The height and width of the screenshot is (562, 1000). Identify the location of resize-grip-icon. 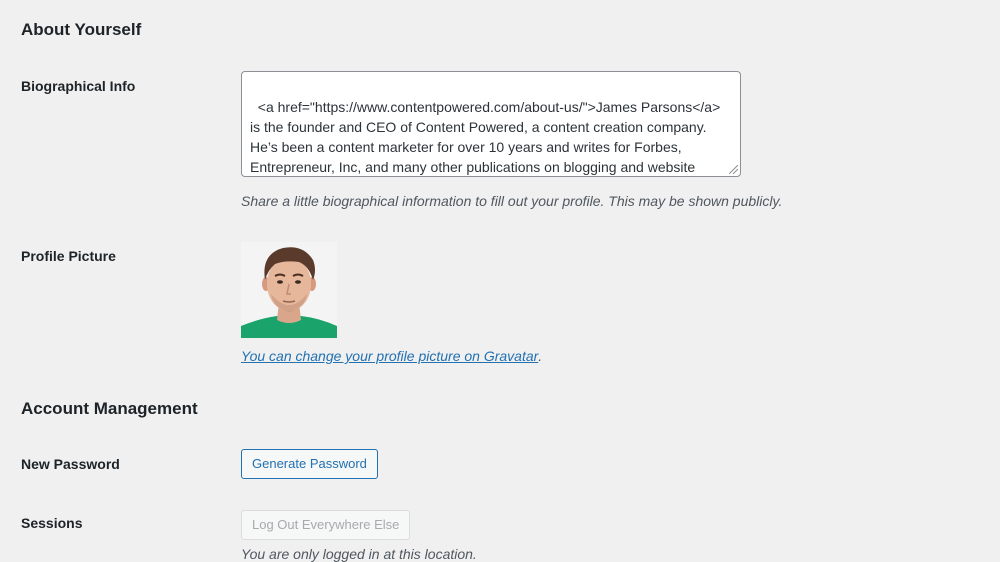
(733, 169).